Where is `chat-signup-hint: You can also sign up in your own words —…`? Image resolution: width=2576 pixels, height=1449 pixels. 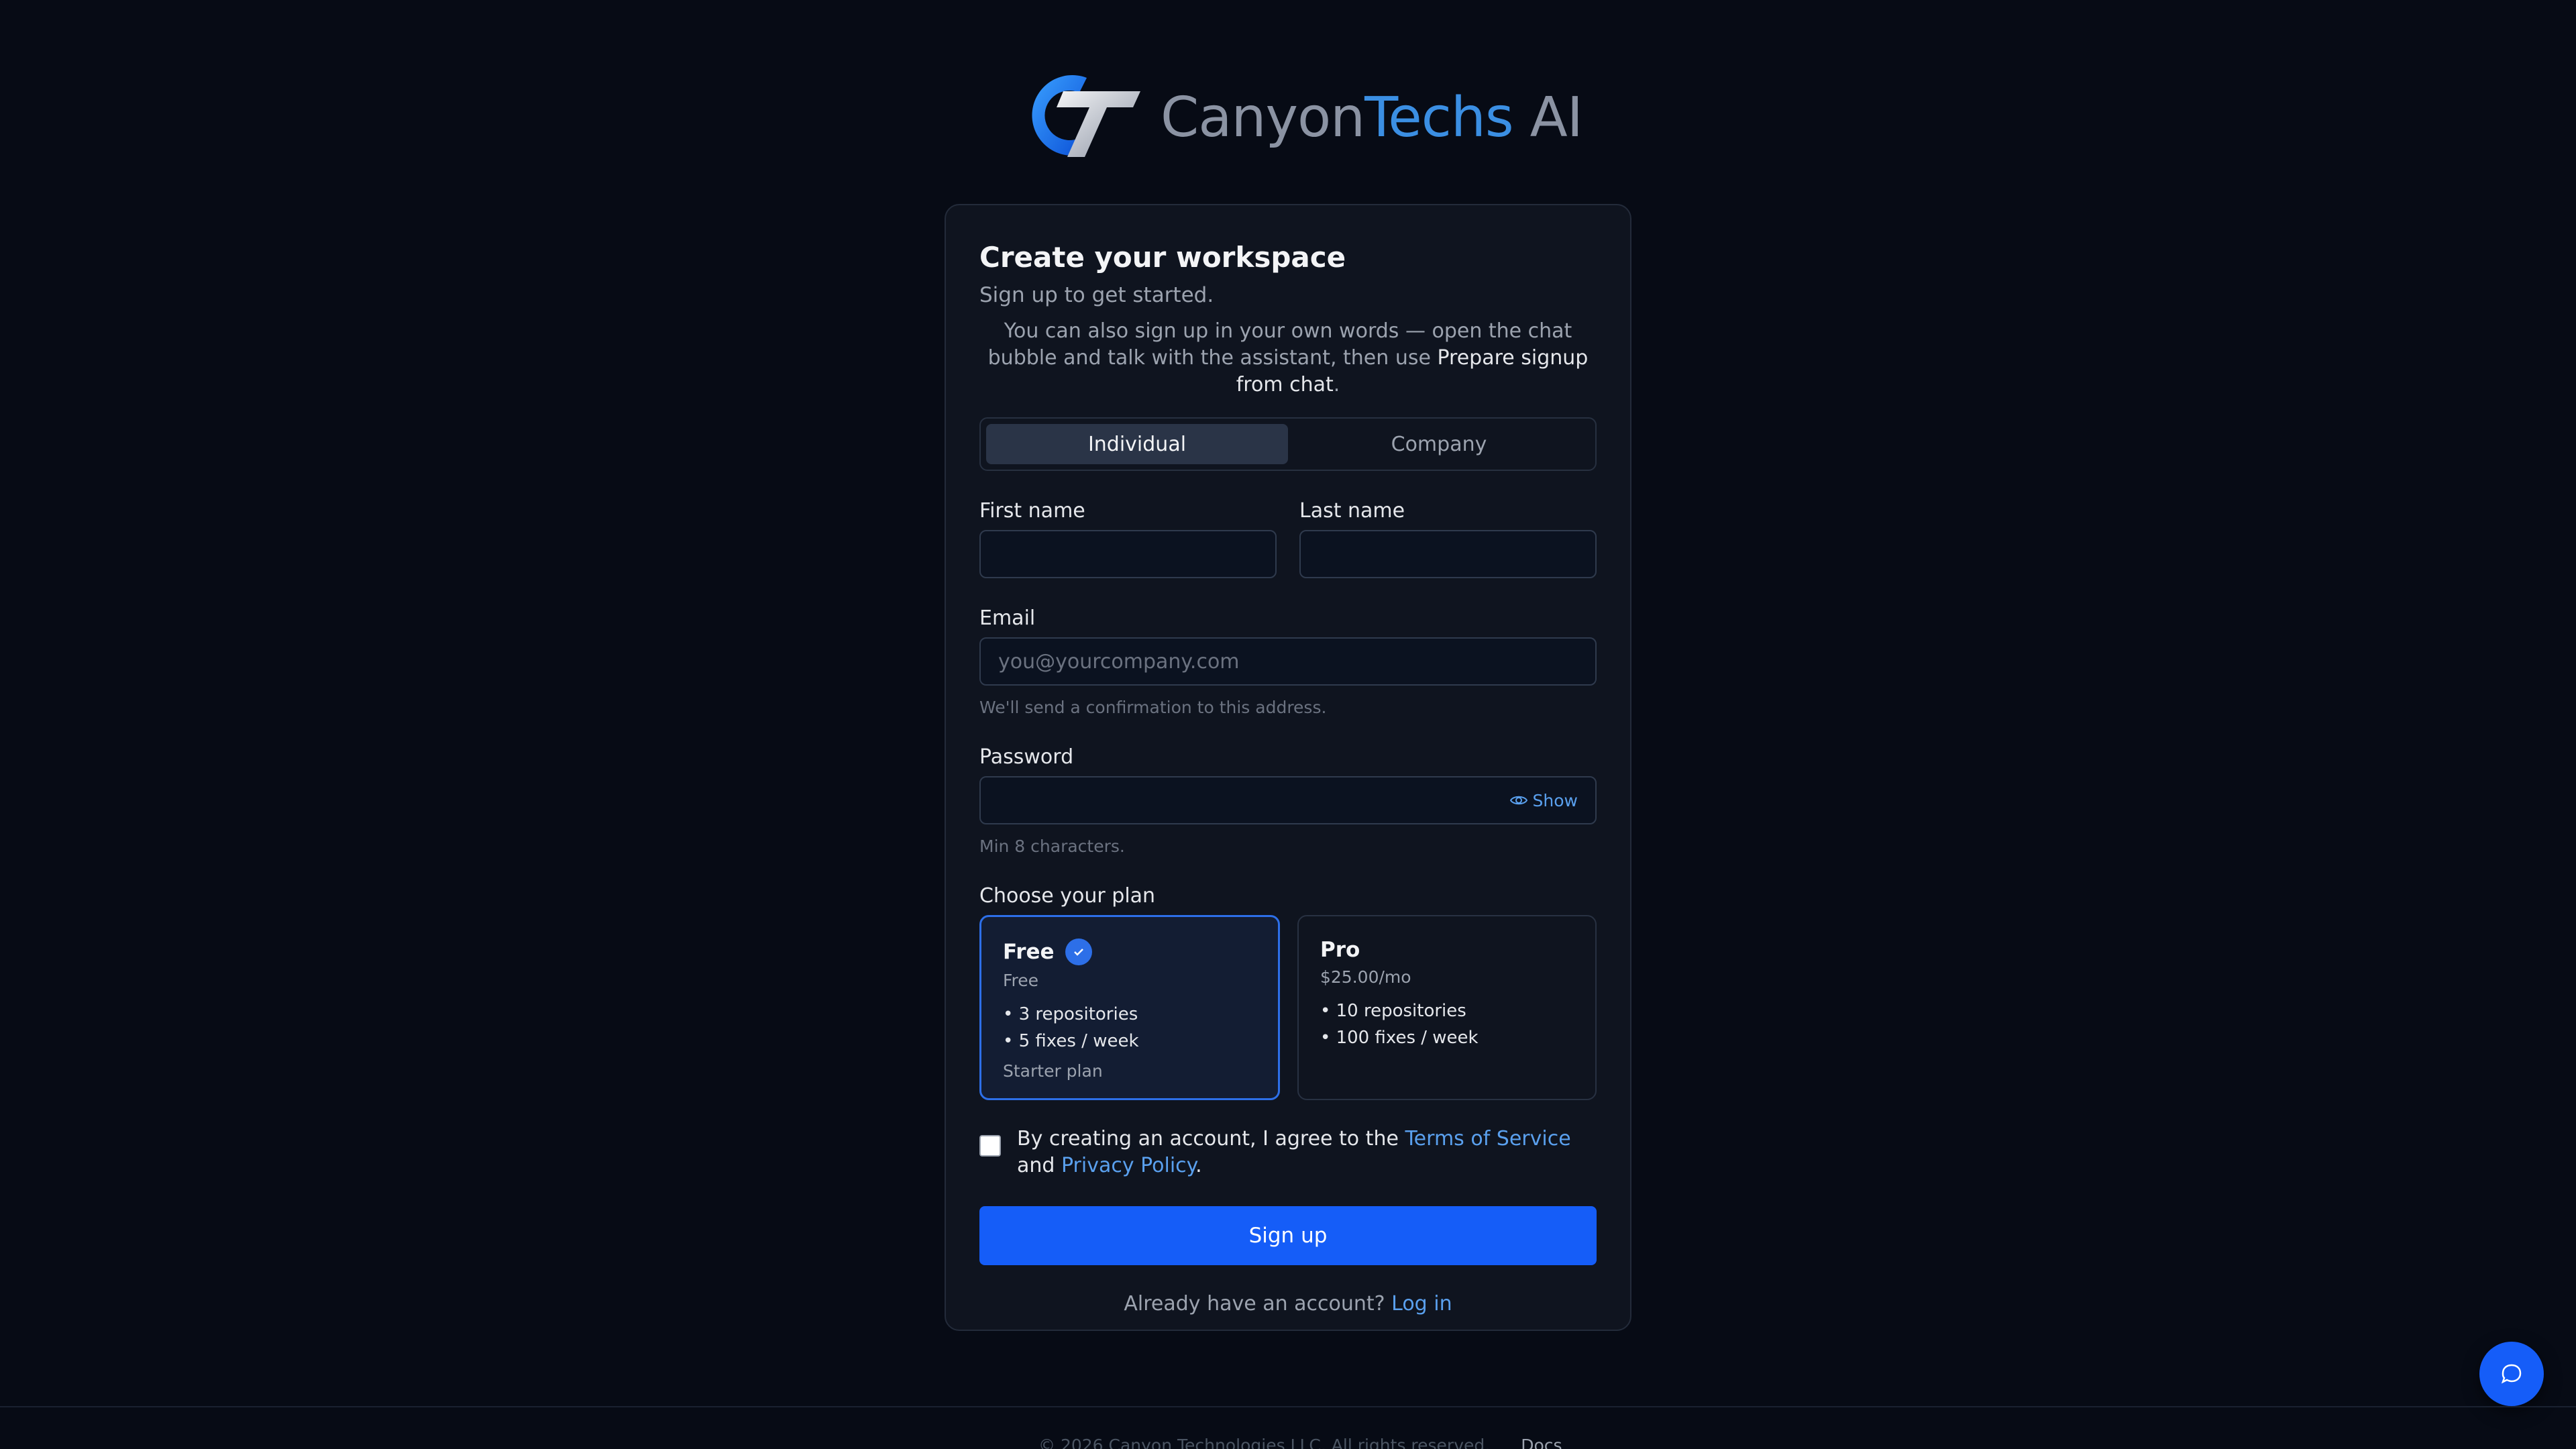
chat-signup-hint: You can also sign up in your own words —… is located at coordinates (1288, 357).